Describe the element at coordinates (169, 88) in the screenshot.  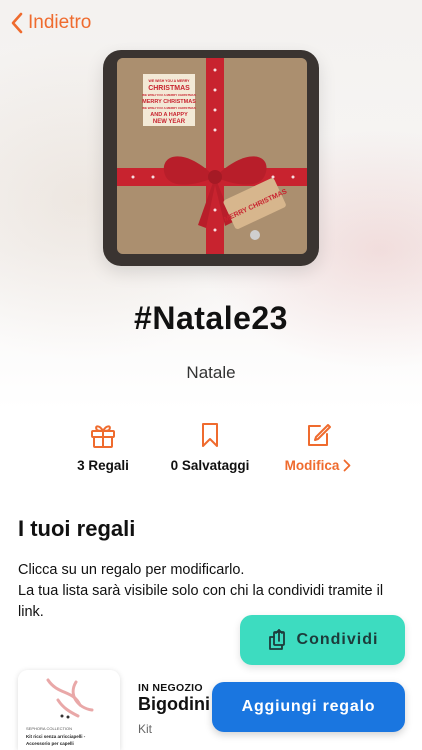
I see `svg-text: CHRISTMAS` at that location.